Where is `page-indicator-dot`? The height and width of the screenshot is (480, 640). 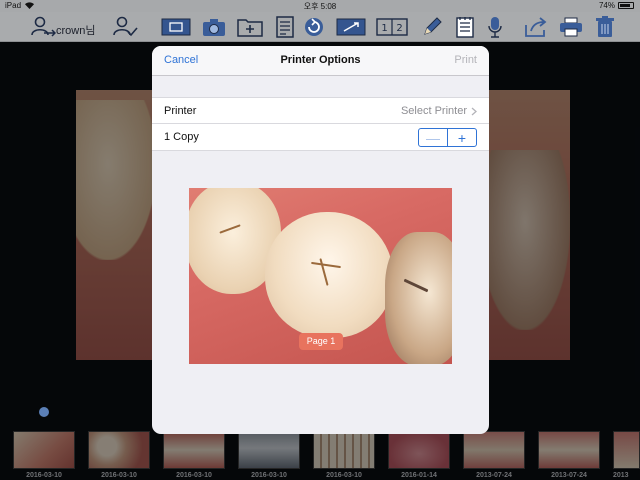
page-indicator-dot is located at coordinates (44, 412).